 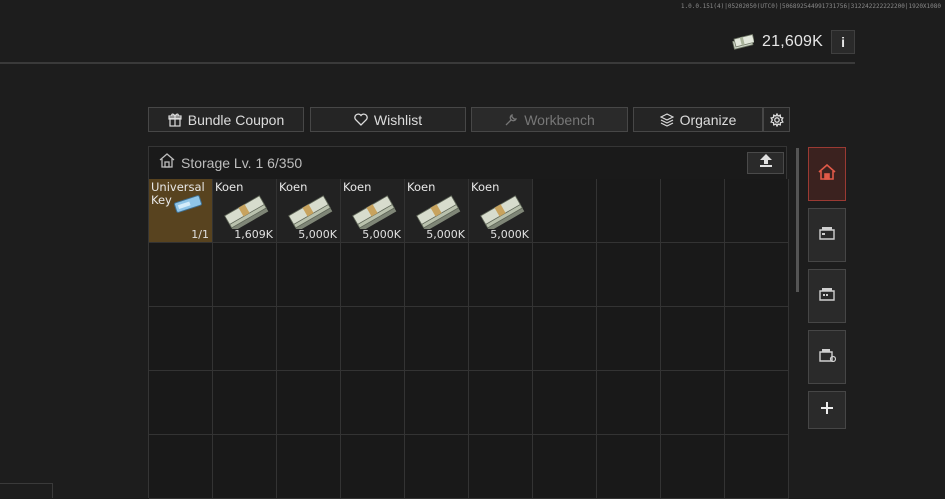 I want to click on heart-icon, so click(x=361, y=119).